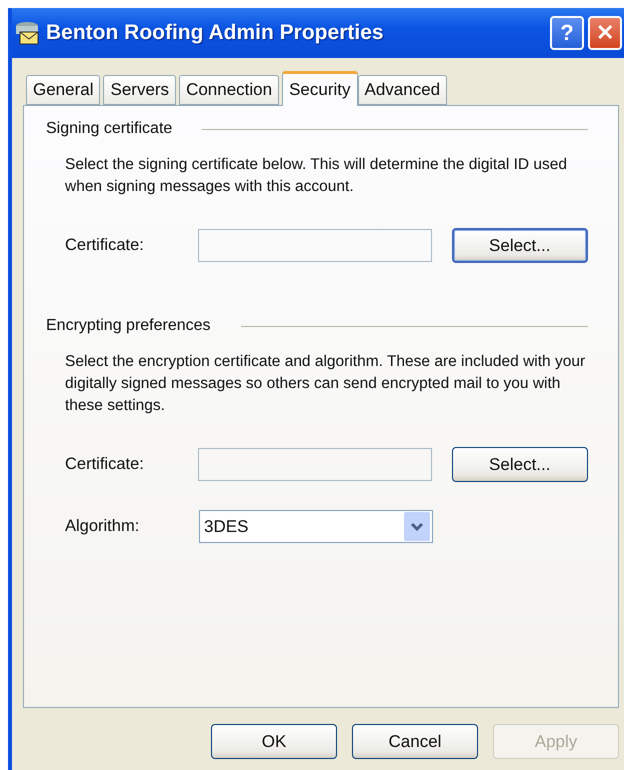 The height and width of the screenshot is (770, 624). I want to click on tab: Connection, so click(229, 90).